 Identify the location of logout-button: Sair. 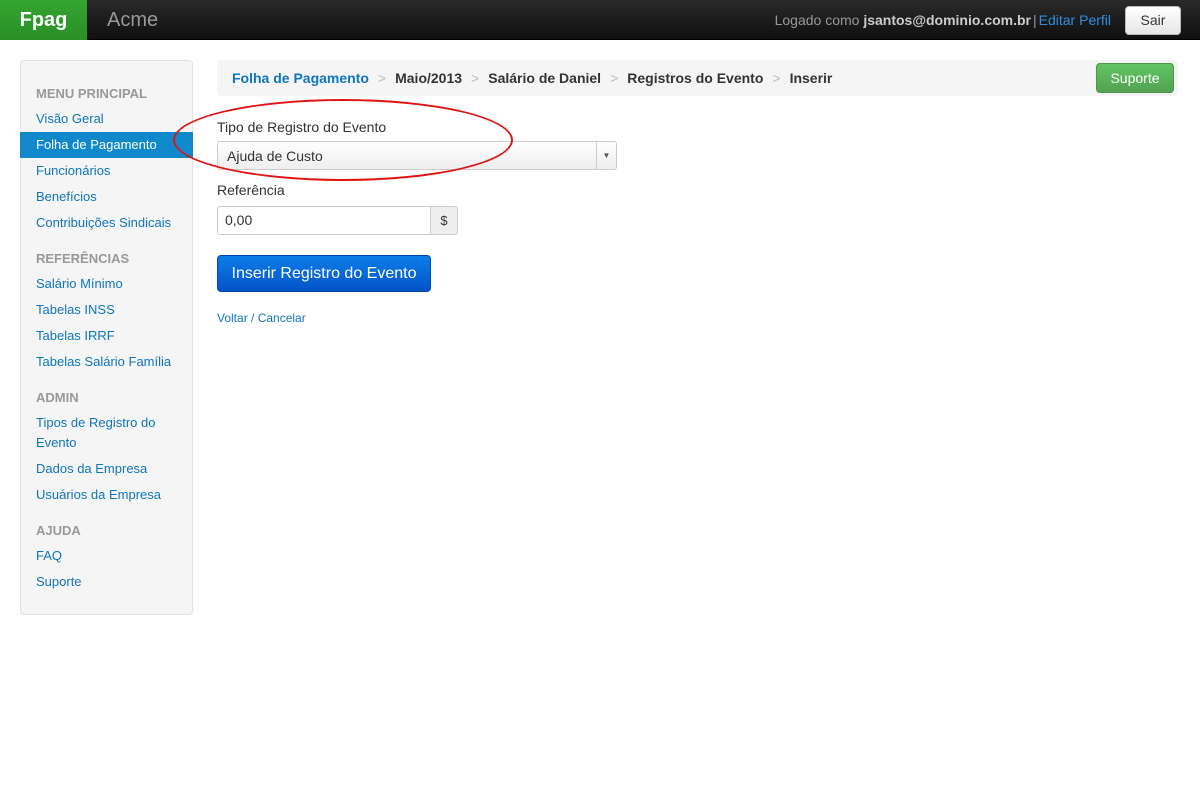
(1153, 20).